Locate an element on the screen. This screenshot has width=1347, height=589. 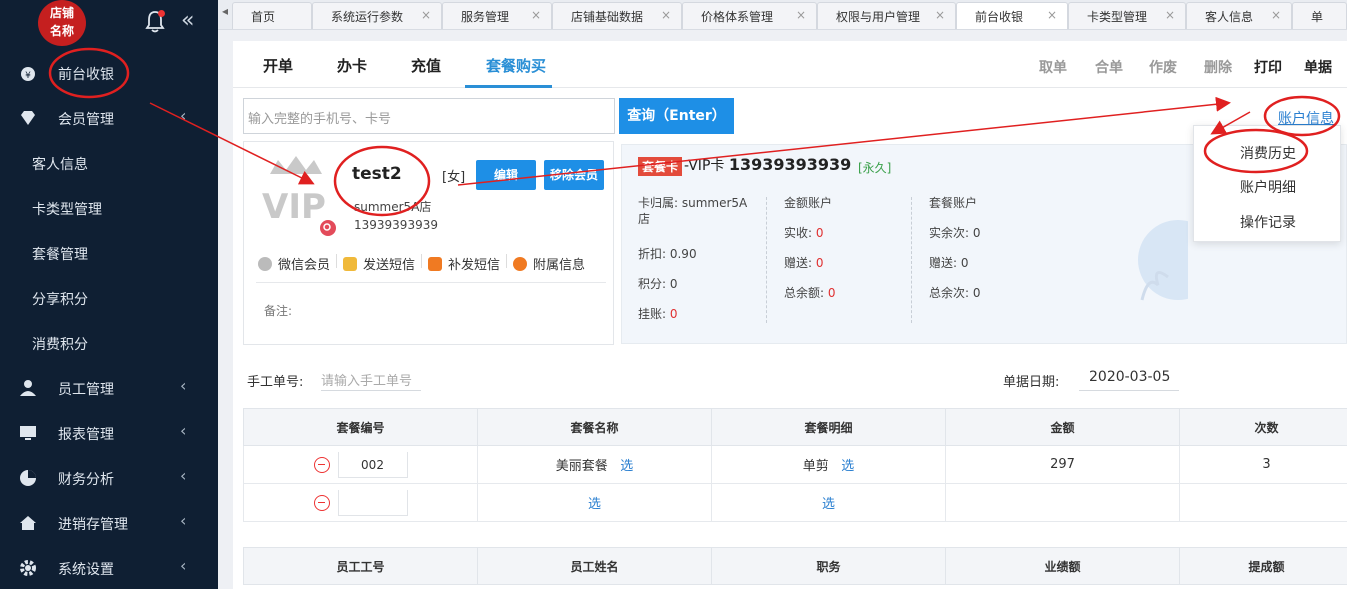
tab-system-params: 系统运行参数 × is located at coordinates (377, 15).